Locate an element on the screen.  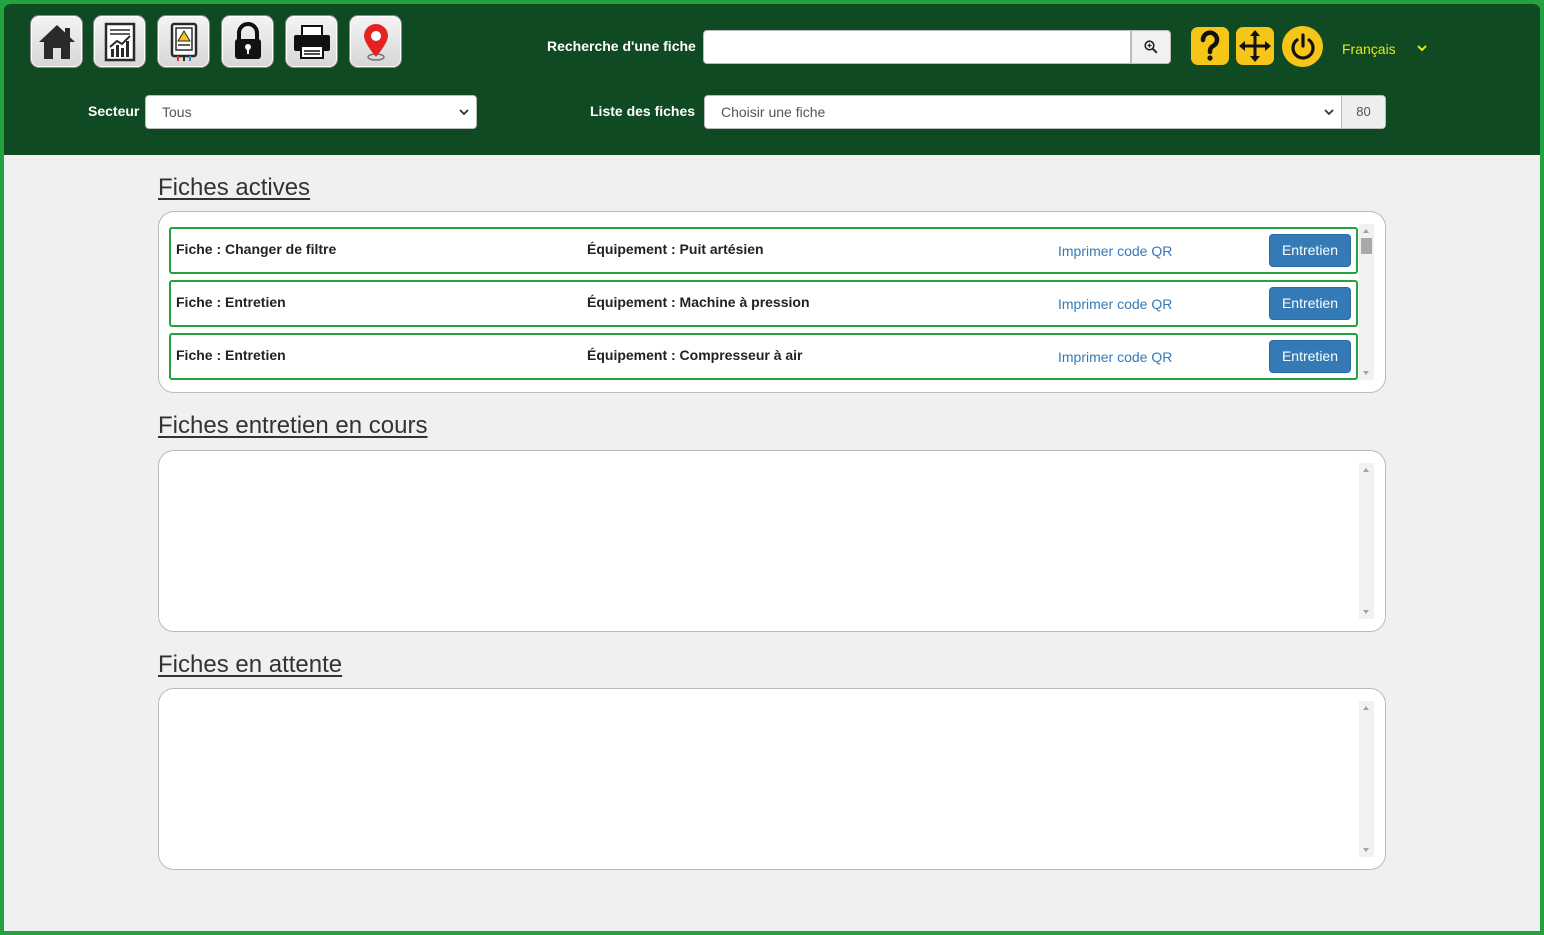
search-input is located at coordinates (917, 47).